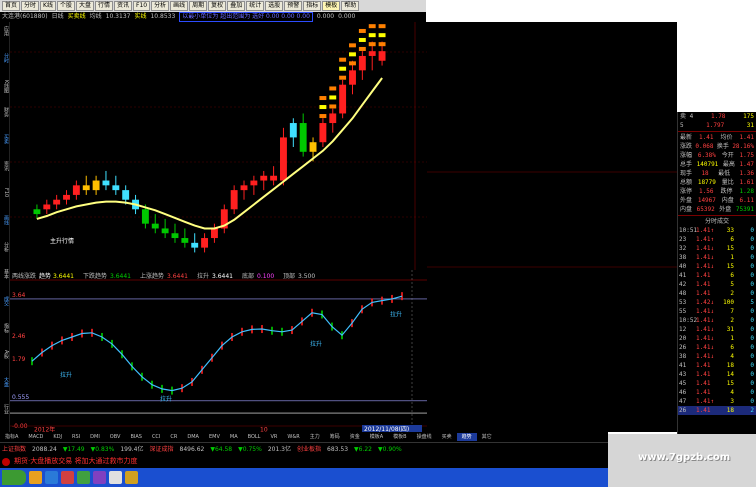  What do you see at coordinates (75, 461) in the screenshot?
I see `news-text: 期货·大盘播放交易 将加大通过救市力度` at bounding box center [75, 461].